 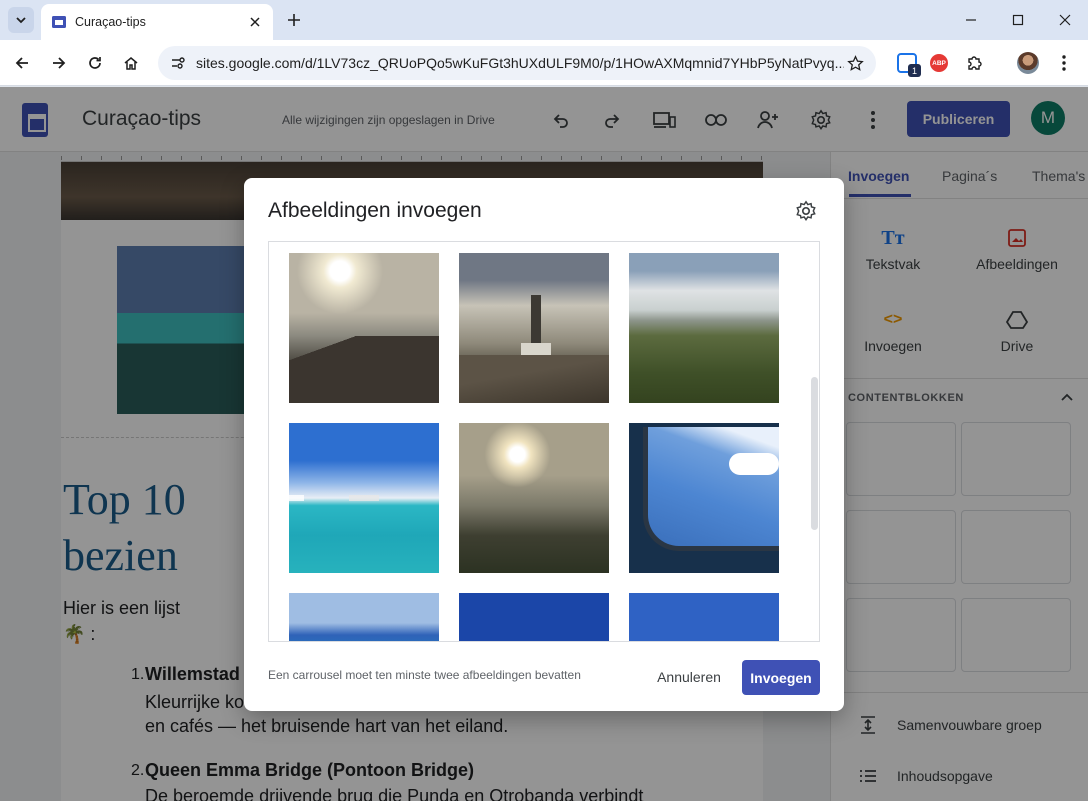 I want to click on extensions-menu-button, so click(x=975, y=63).